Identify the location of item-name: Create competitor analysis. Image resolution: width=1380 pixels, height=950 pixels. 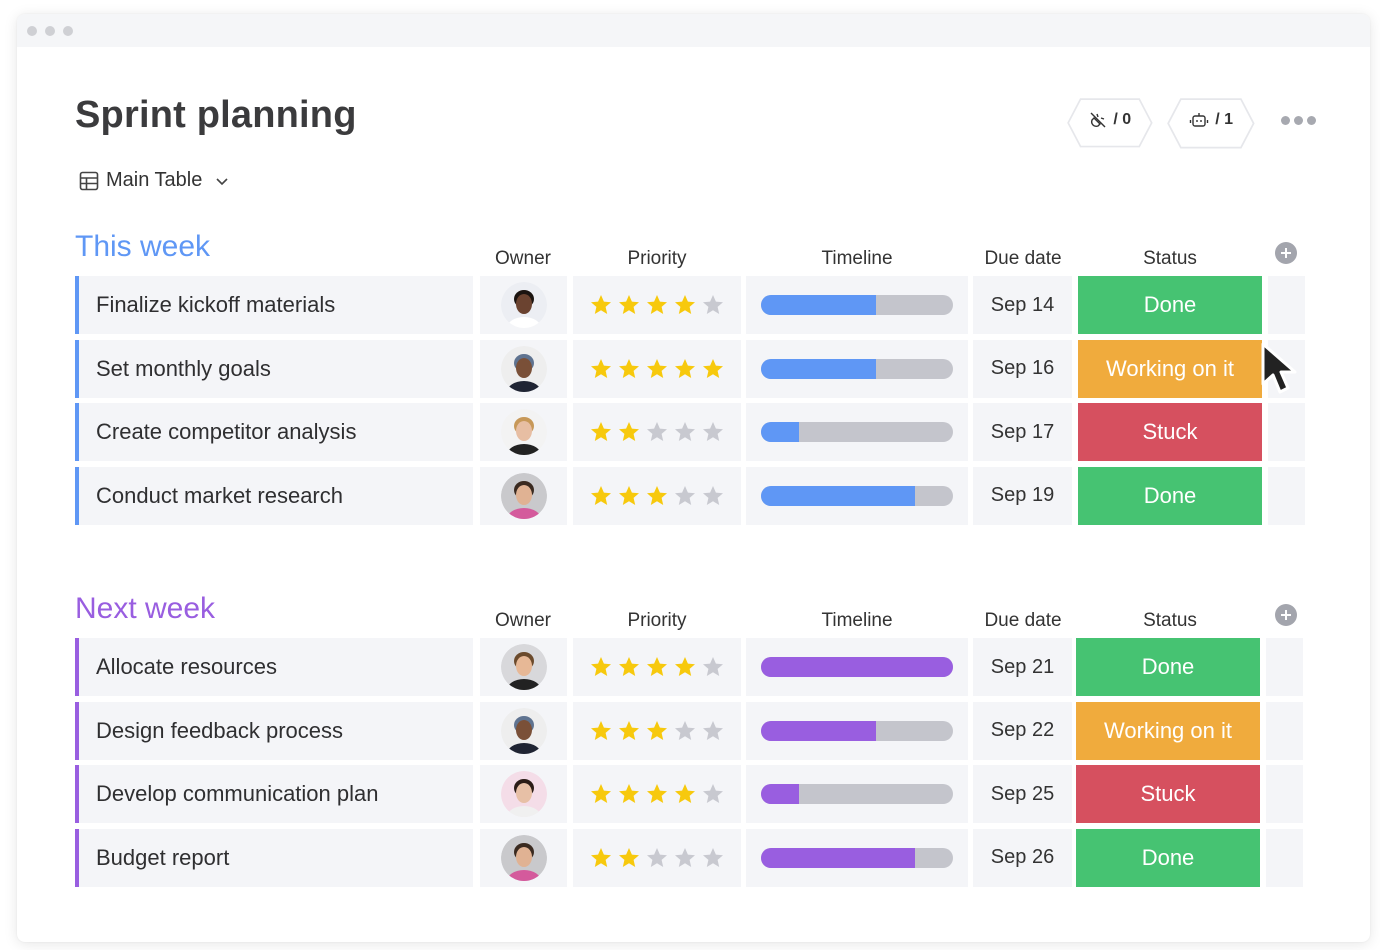
(274, 432).